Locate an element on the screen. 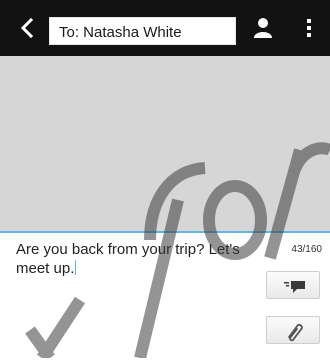 This screenshot has width=330, height=360. send-message-icon is located at coordinates (294, 287).